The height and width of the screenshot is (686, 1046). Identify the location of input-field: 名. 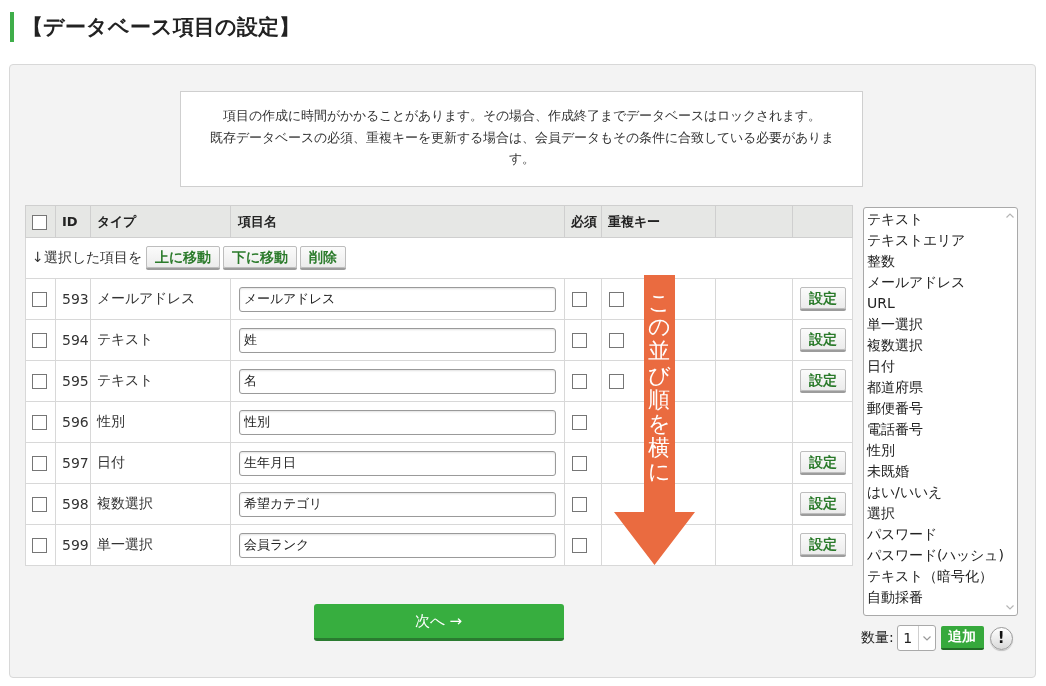
(397, 381).